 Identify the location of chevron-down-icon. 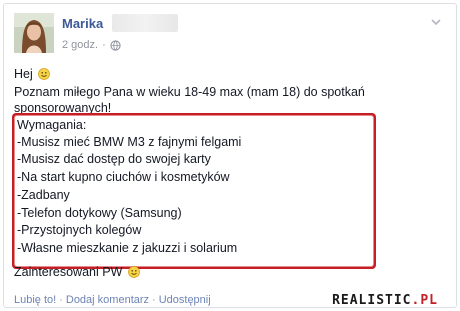
(436, 22).